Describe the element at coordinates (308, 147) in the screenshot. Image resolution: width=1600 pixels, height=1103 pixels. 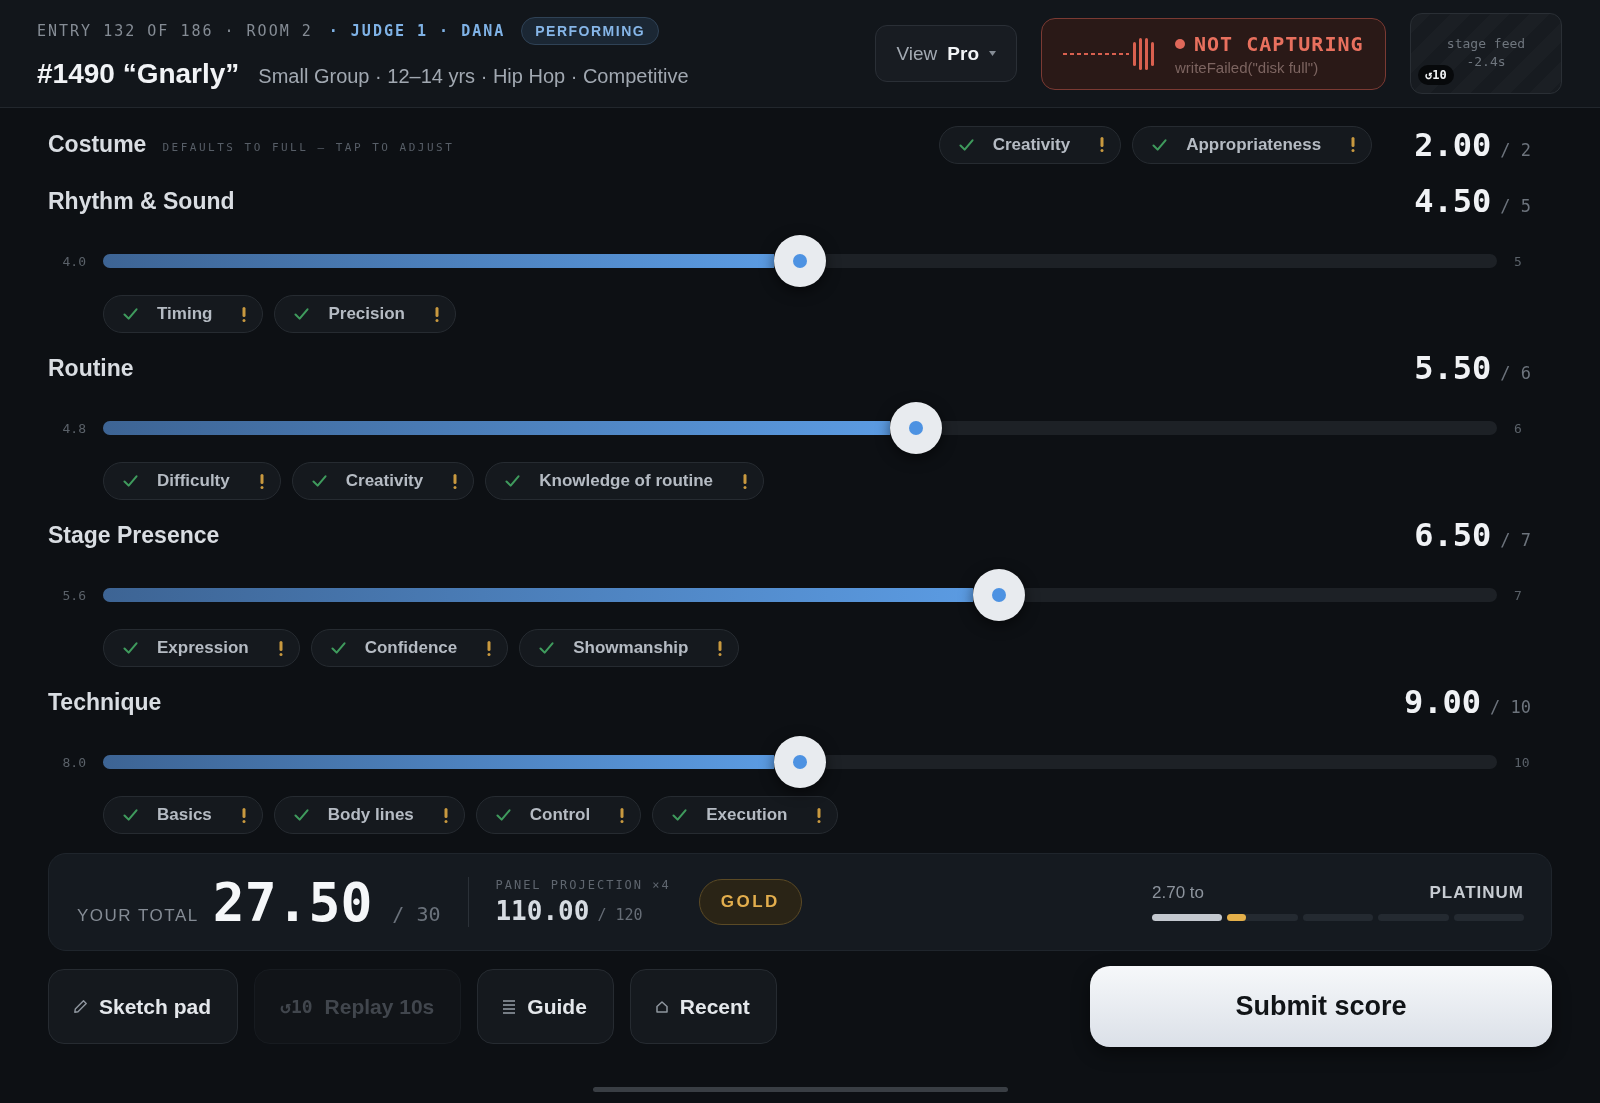
I see `section-hint: DEFAULTS TO FULL — TAP TO ADJUST` at that location.